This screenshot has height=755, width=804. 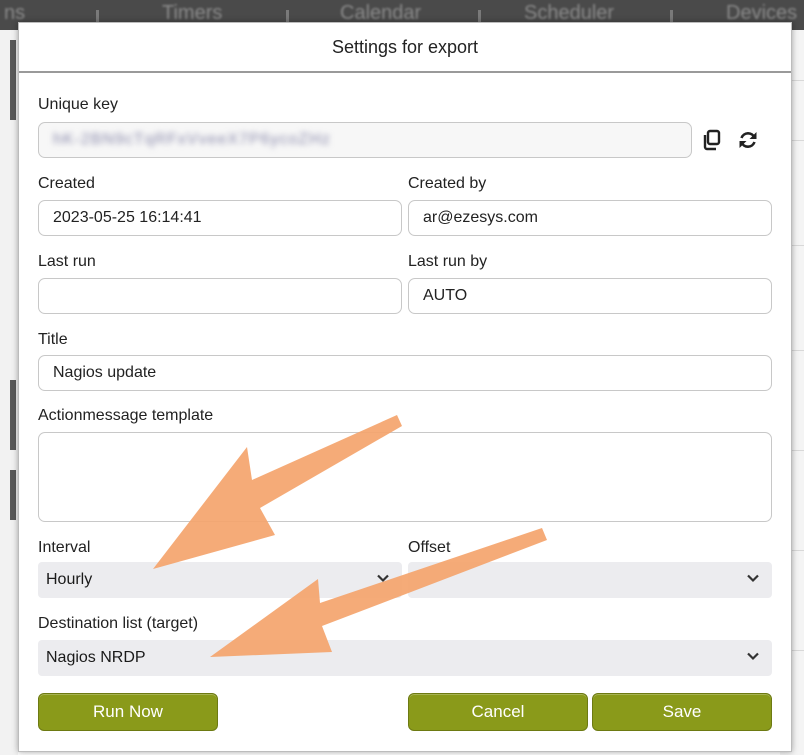 What do you see at coordinates (365, 140) in the screenshot?
I see `unique-key-field: hK-2BN9cTqRFxVveeX7P6ycoZHz` at bounding box center [365, 140].